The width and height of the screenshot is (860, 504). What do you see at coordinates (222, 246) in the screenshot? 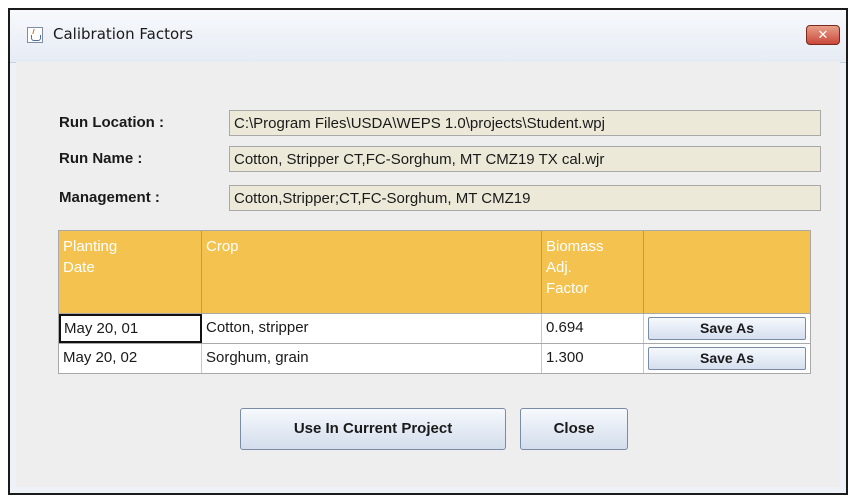
I see `header-crop-line1: Crop` at bounding box center [222, 246].